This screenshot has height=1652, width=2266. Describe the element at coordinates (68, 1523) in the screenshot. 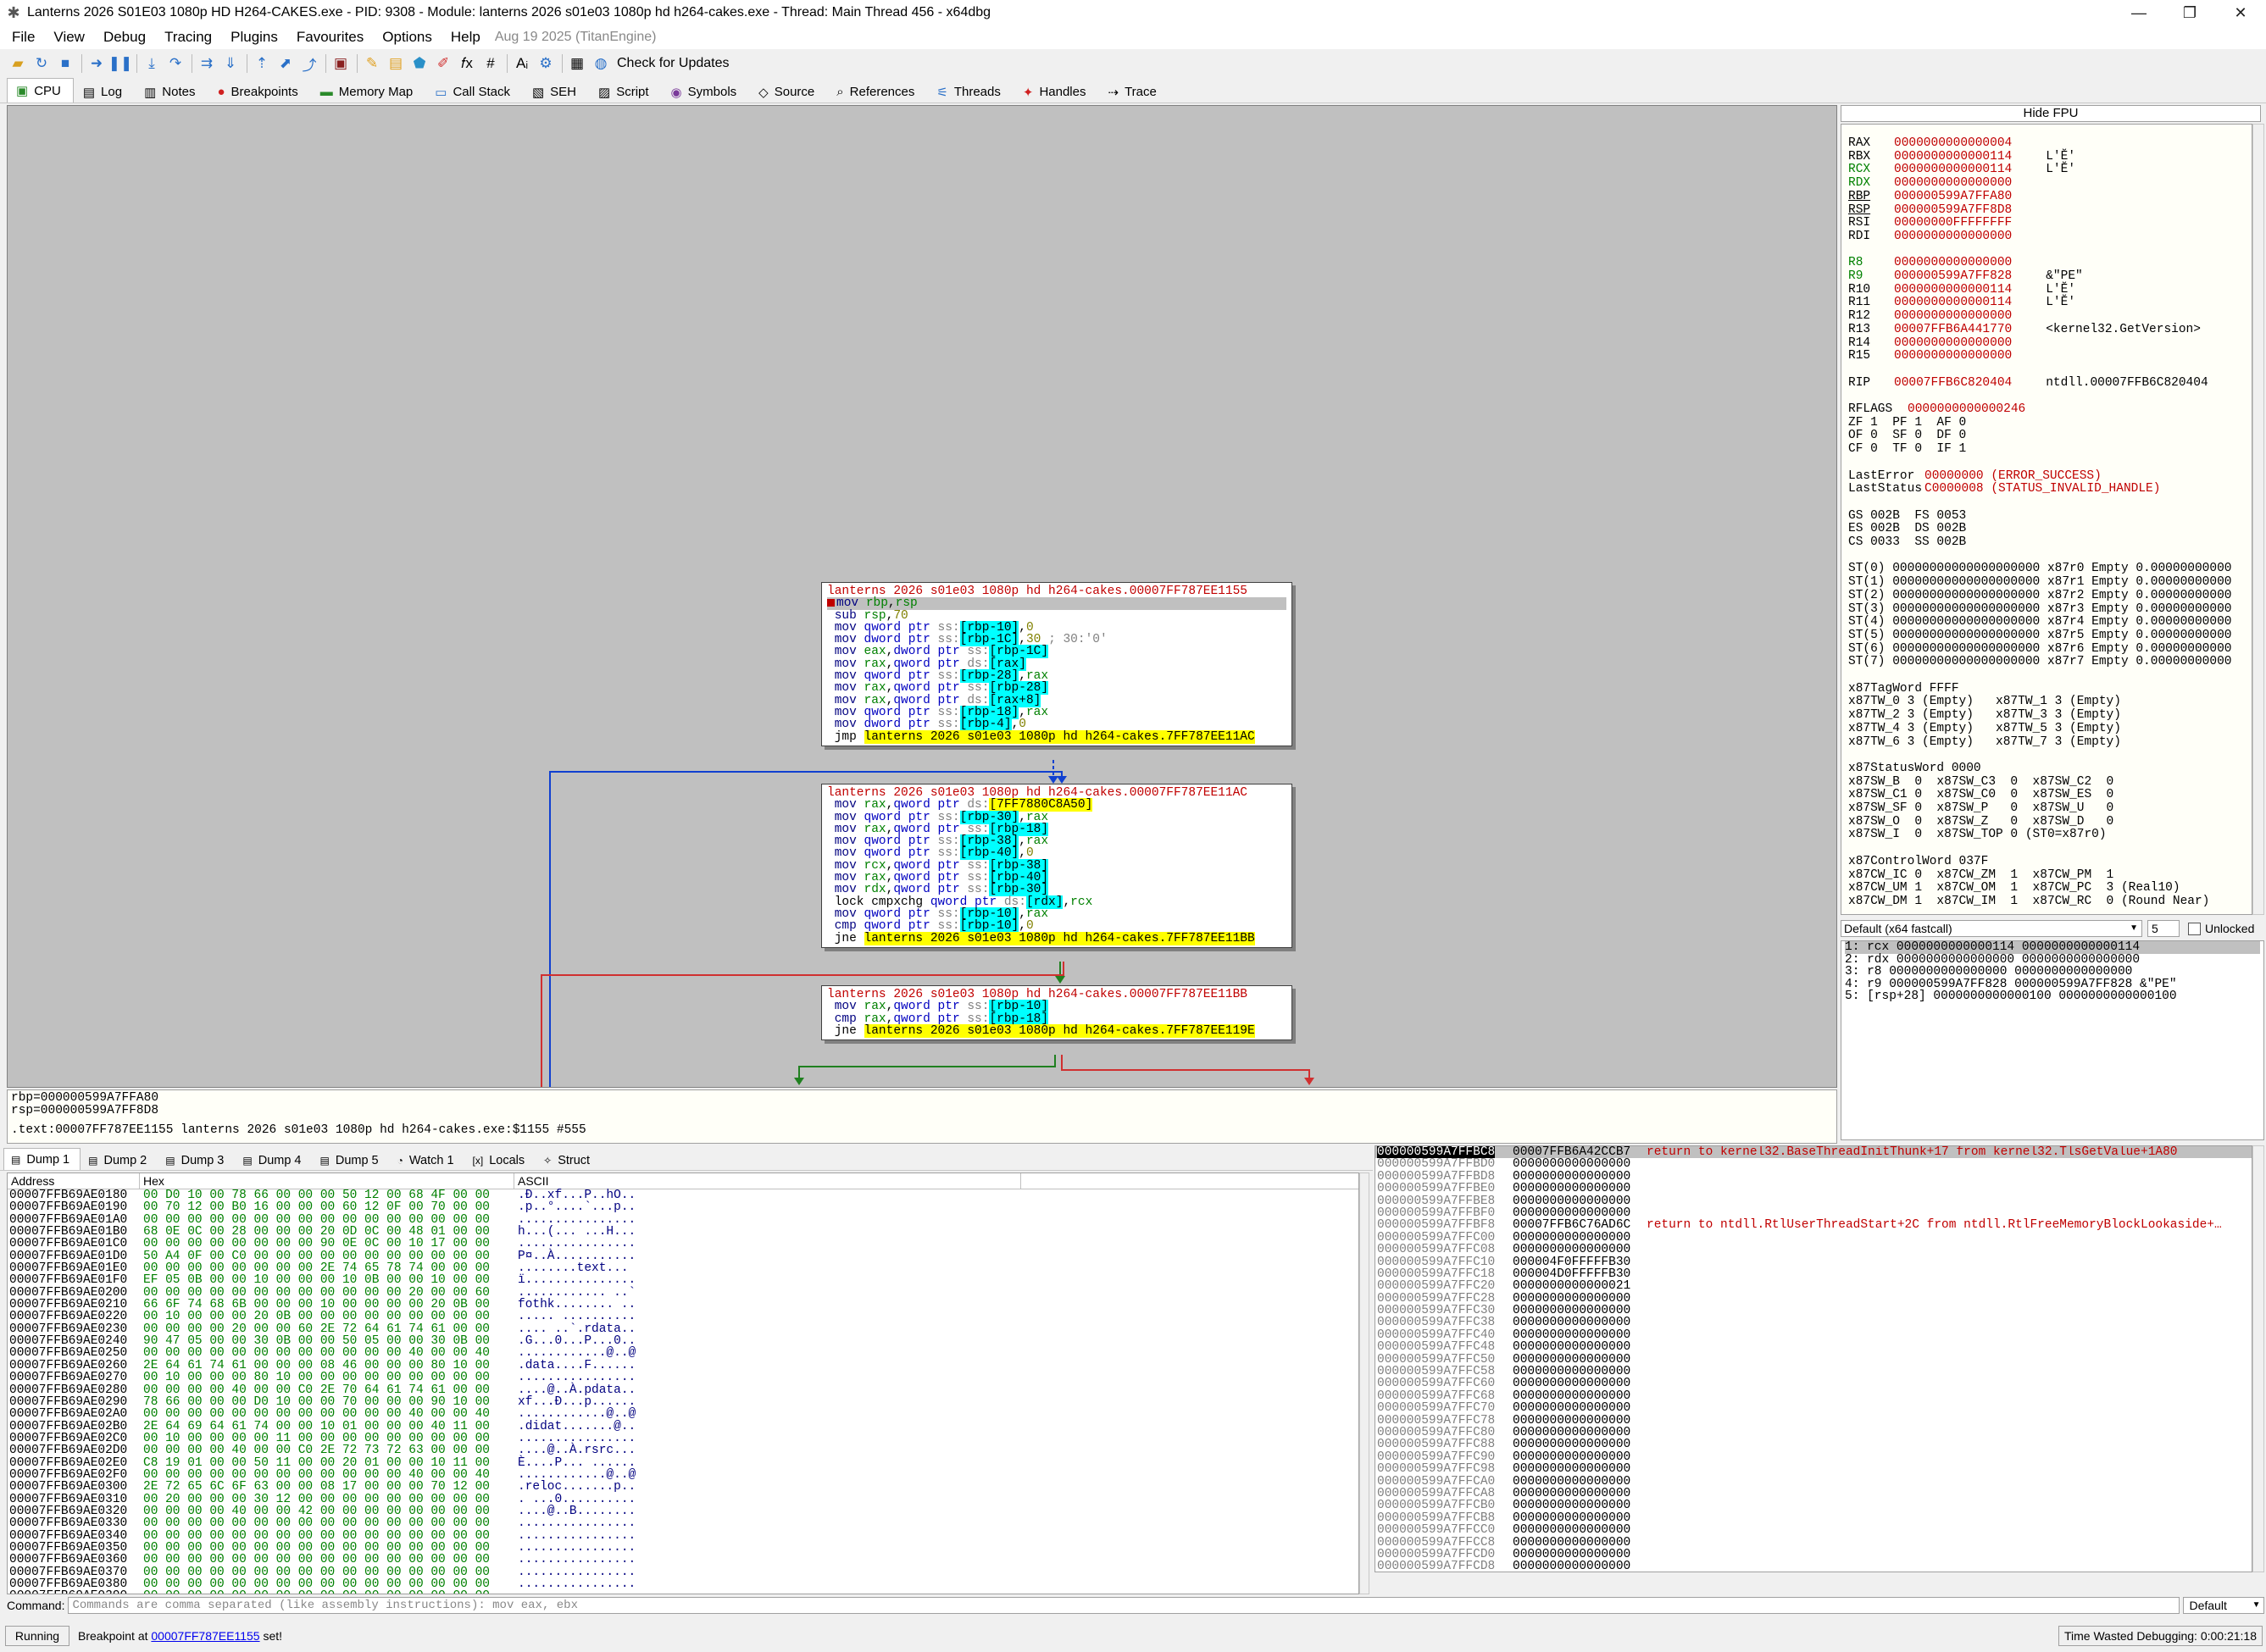

I see `dump-address: 00007FFB69AE0330` at that location.